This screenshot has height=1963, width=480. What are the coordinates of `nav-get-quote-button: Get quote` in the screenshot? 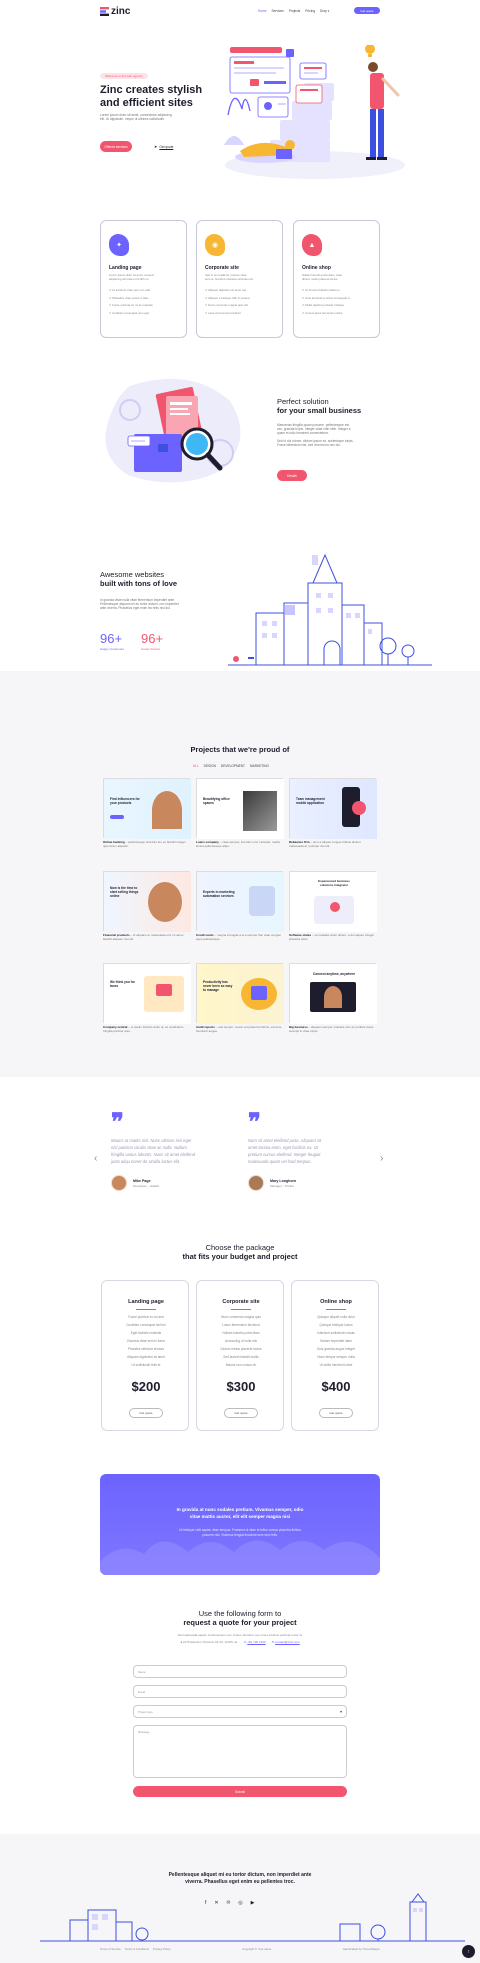 It's located at (367, 10).